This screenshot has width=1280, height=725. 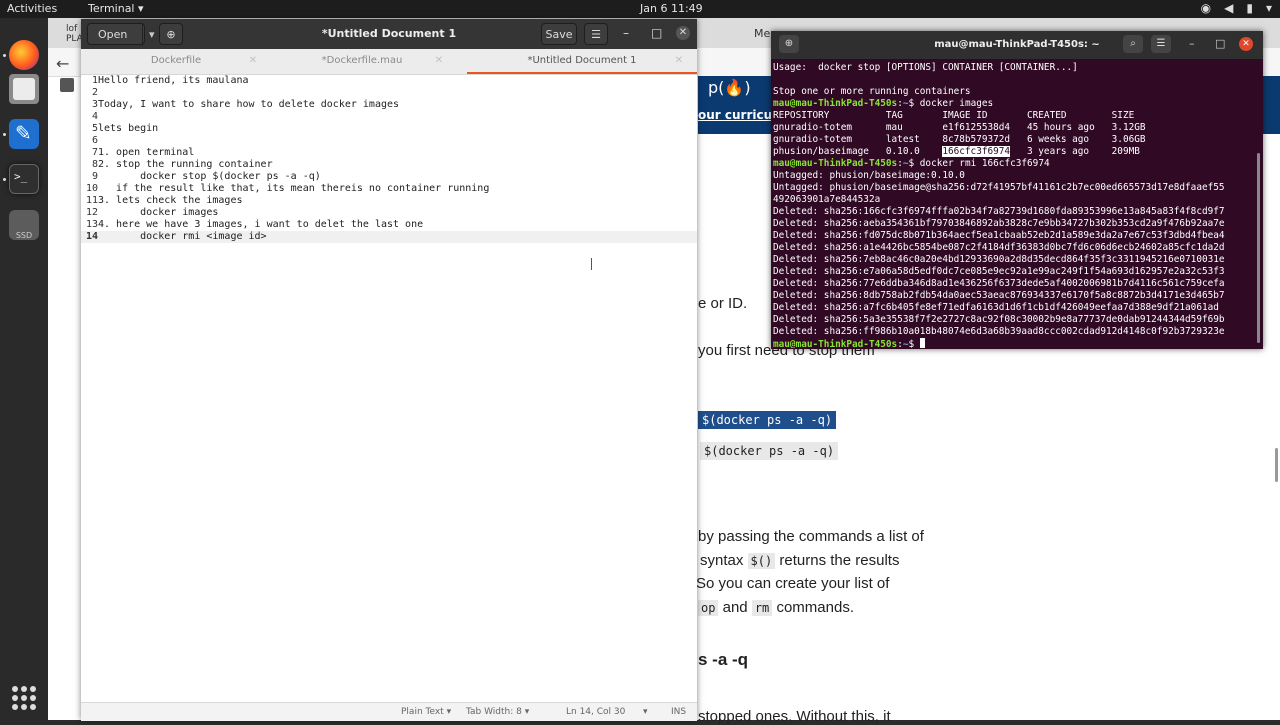 I want to click on article-text: syntax $() returns the results, so click(x=800, y=560).